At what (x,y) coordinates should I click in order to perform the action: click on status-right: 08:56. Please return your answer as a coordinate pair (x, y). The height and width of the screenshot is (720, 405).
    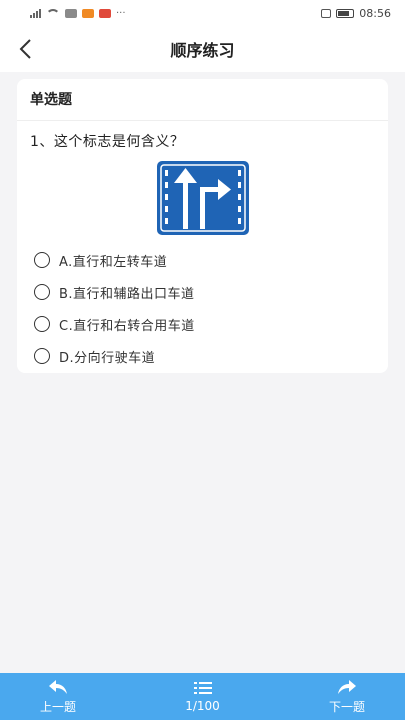
    Looking at the image, I should click on (356, 13).